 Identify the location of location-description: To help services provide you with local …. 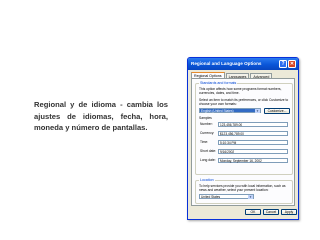
(242, 188).